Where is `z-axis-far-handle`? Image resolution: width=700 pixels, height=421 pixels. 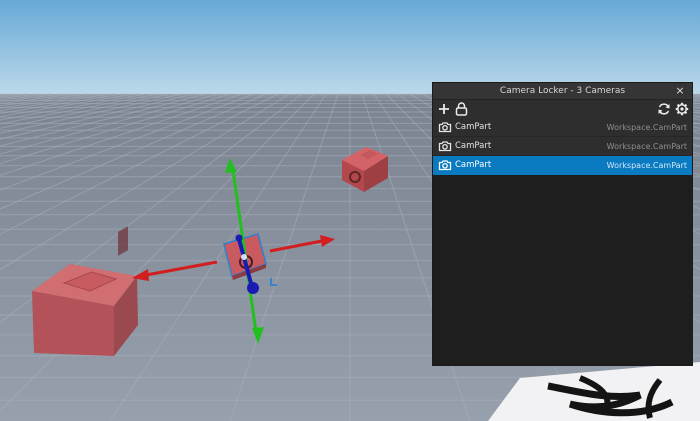
z-axis-far-handle is located at coordinates (239, 238).